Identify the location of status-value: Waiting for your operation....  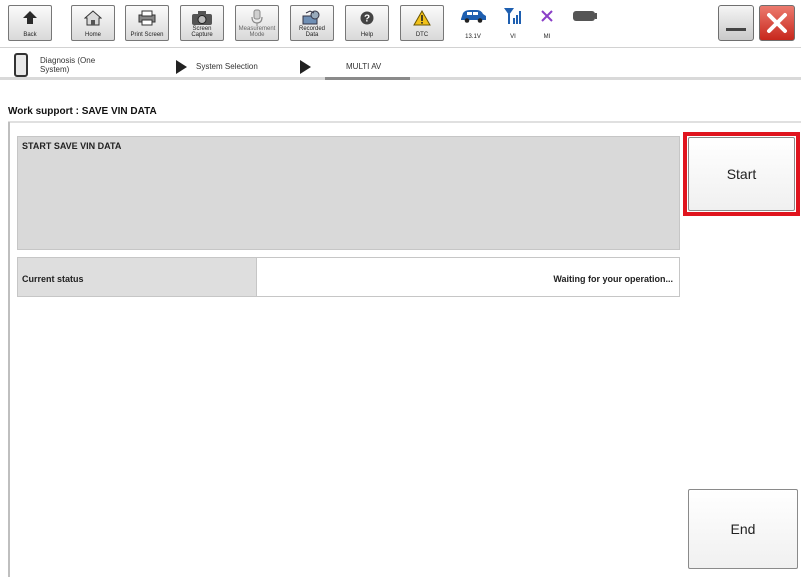
(613, 279).